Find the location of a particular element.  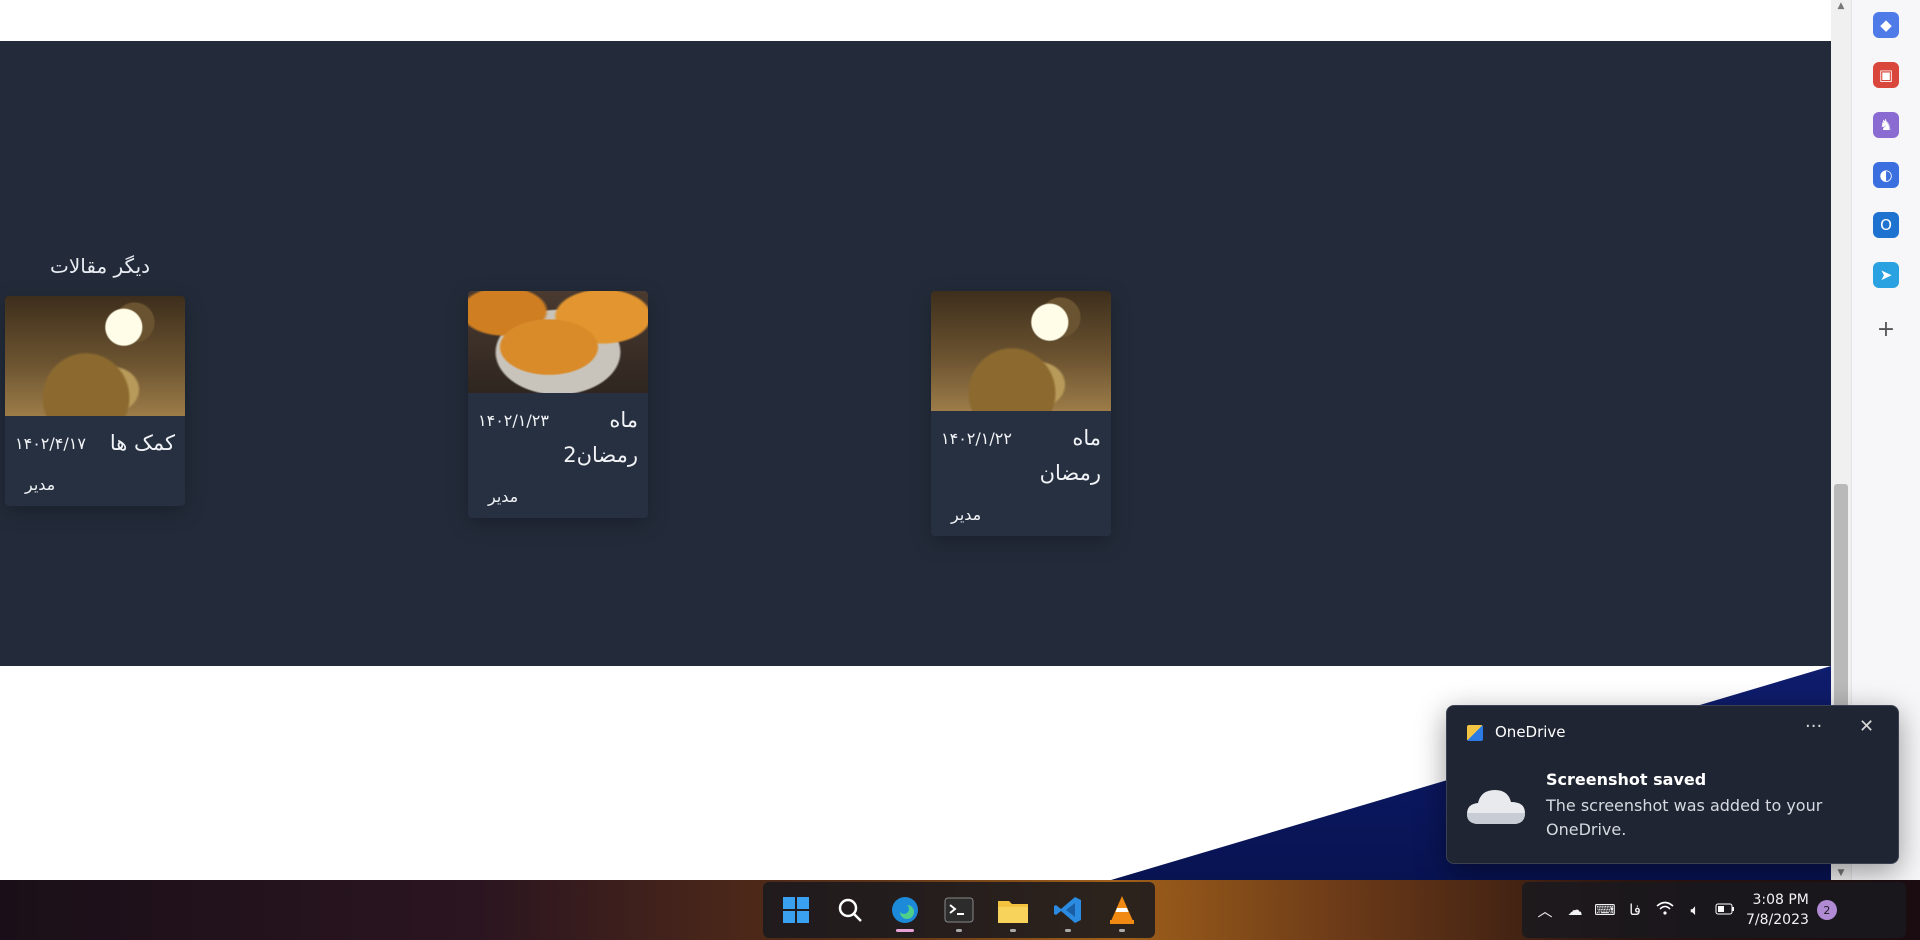

volume-icon: 🔈︎ is located at coordinates (1695, 910).